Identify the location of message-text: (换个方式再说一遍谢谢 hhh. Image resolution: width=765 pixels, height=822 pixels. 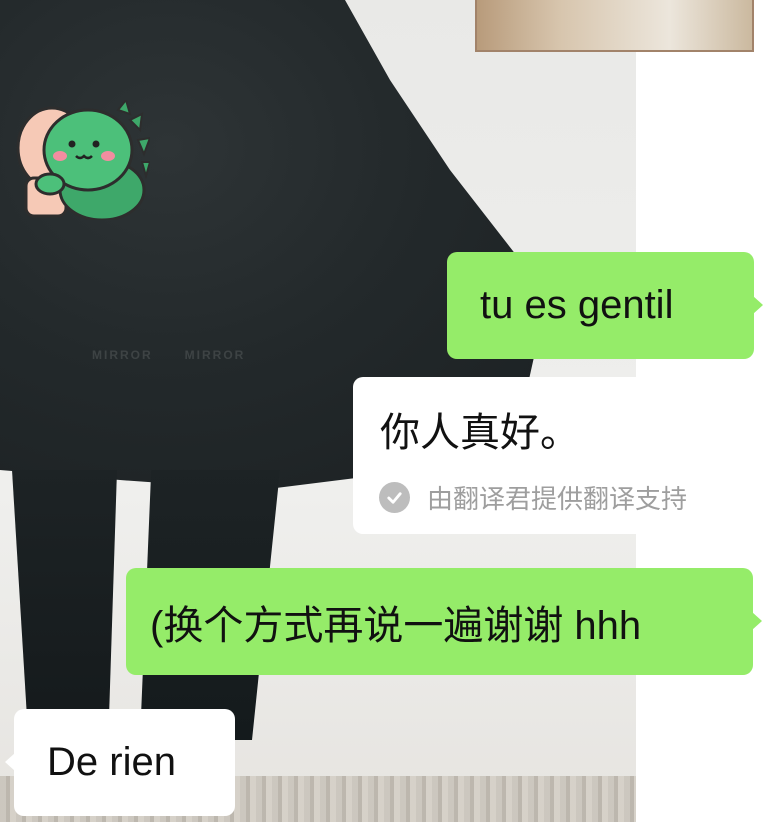
(396, 625).